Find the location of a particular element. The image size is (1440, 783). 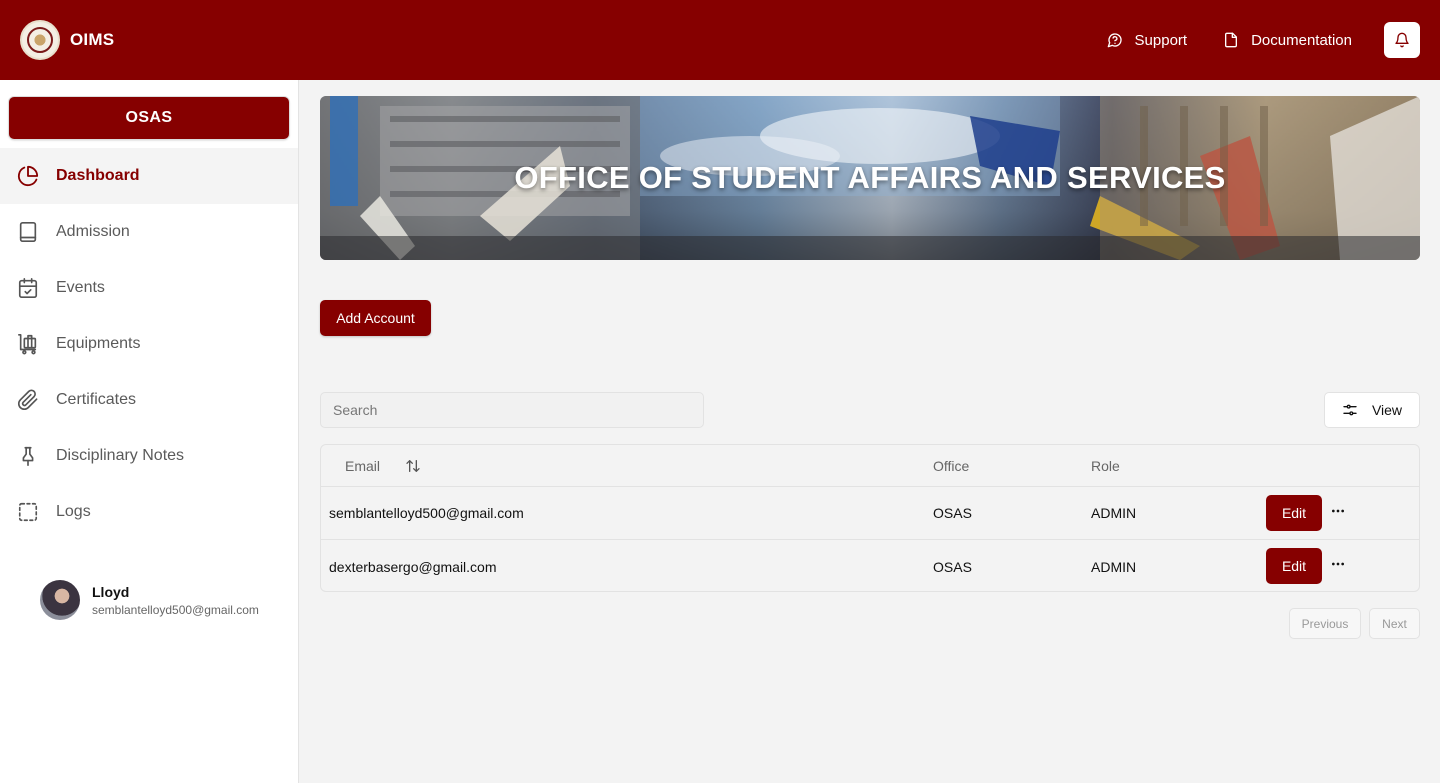

support-link: Support is located at coordinates (1147, 40).